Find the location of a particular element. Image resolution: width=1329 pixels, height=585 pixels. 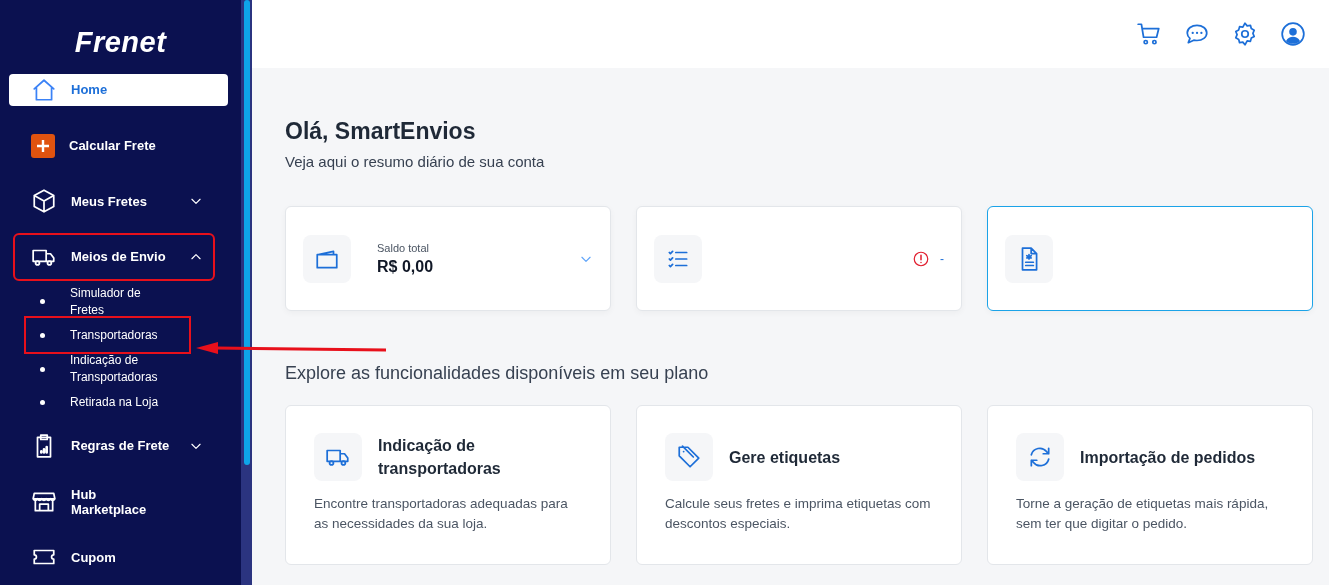

refresh-icon is located at coordinates (1040, 457).